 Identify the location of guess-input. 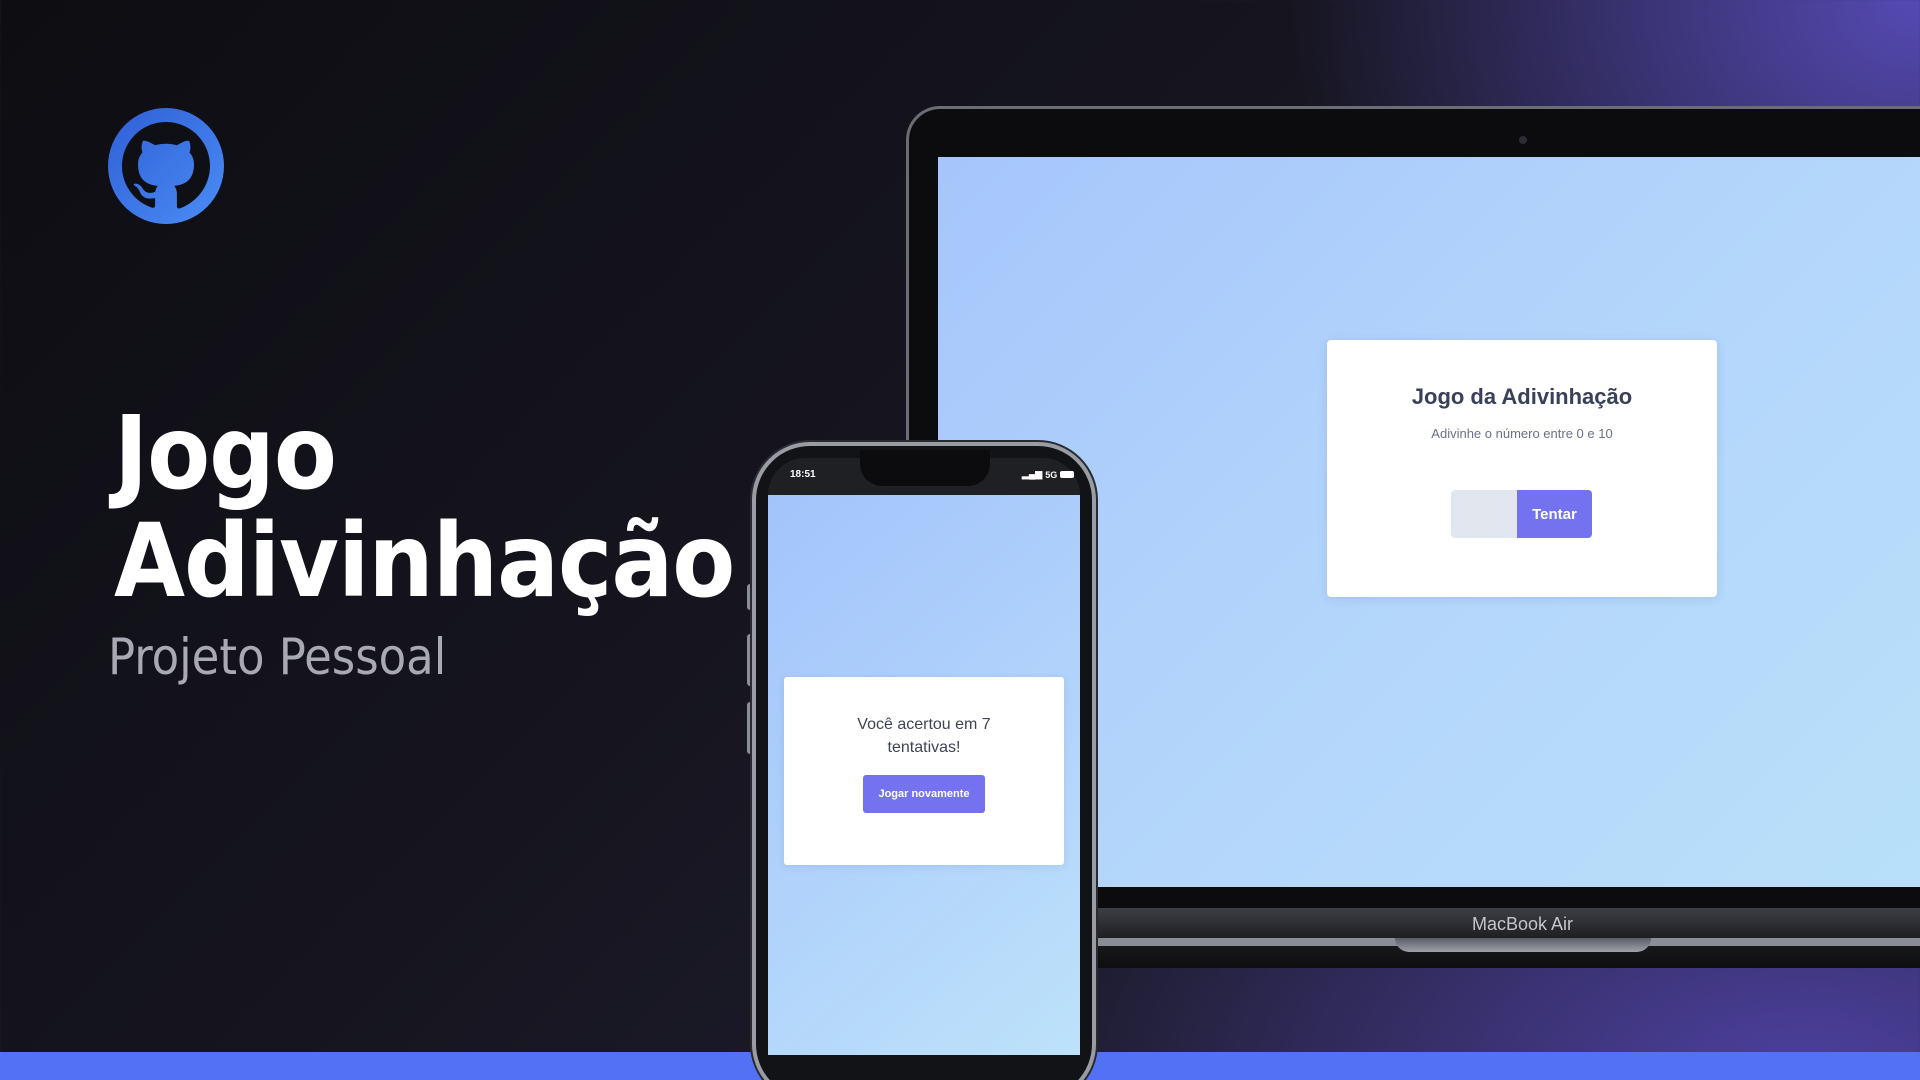
(1484, 514).